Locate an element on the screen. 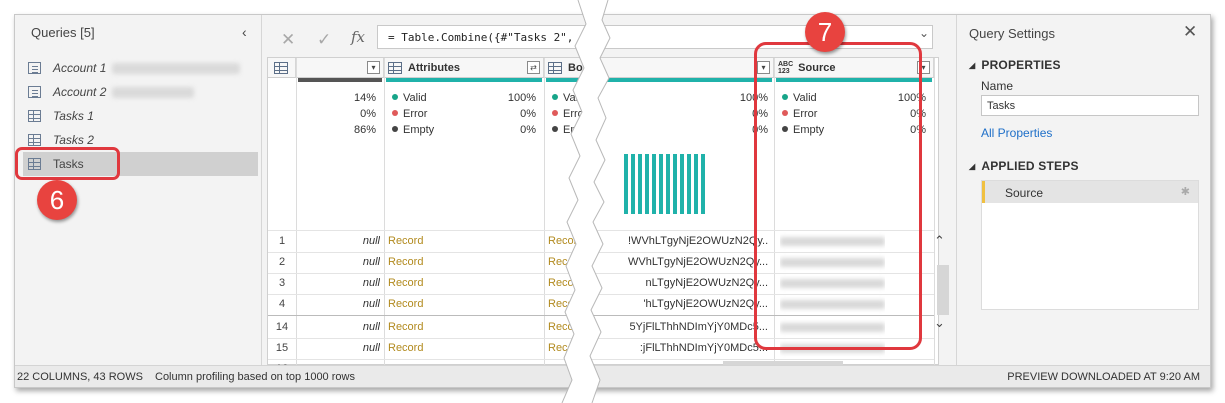  chevron-down-icon: ⌄ is located at coordinates (924, 33).